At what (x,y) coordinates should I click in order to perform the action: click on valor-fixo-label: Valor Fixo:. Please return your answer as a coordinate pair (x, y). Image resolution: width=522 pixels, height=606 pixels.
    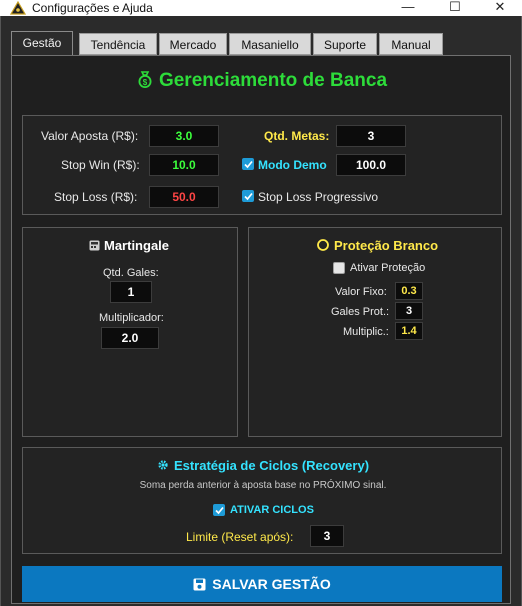
    Looking at the image, I should click on (361, 292).